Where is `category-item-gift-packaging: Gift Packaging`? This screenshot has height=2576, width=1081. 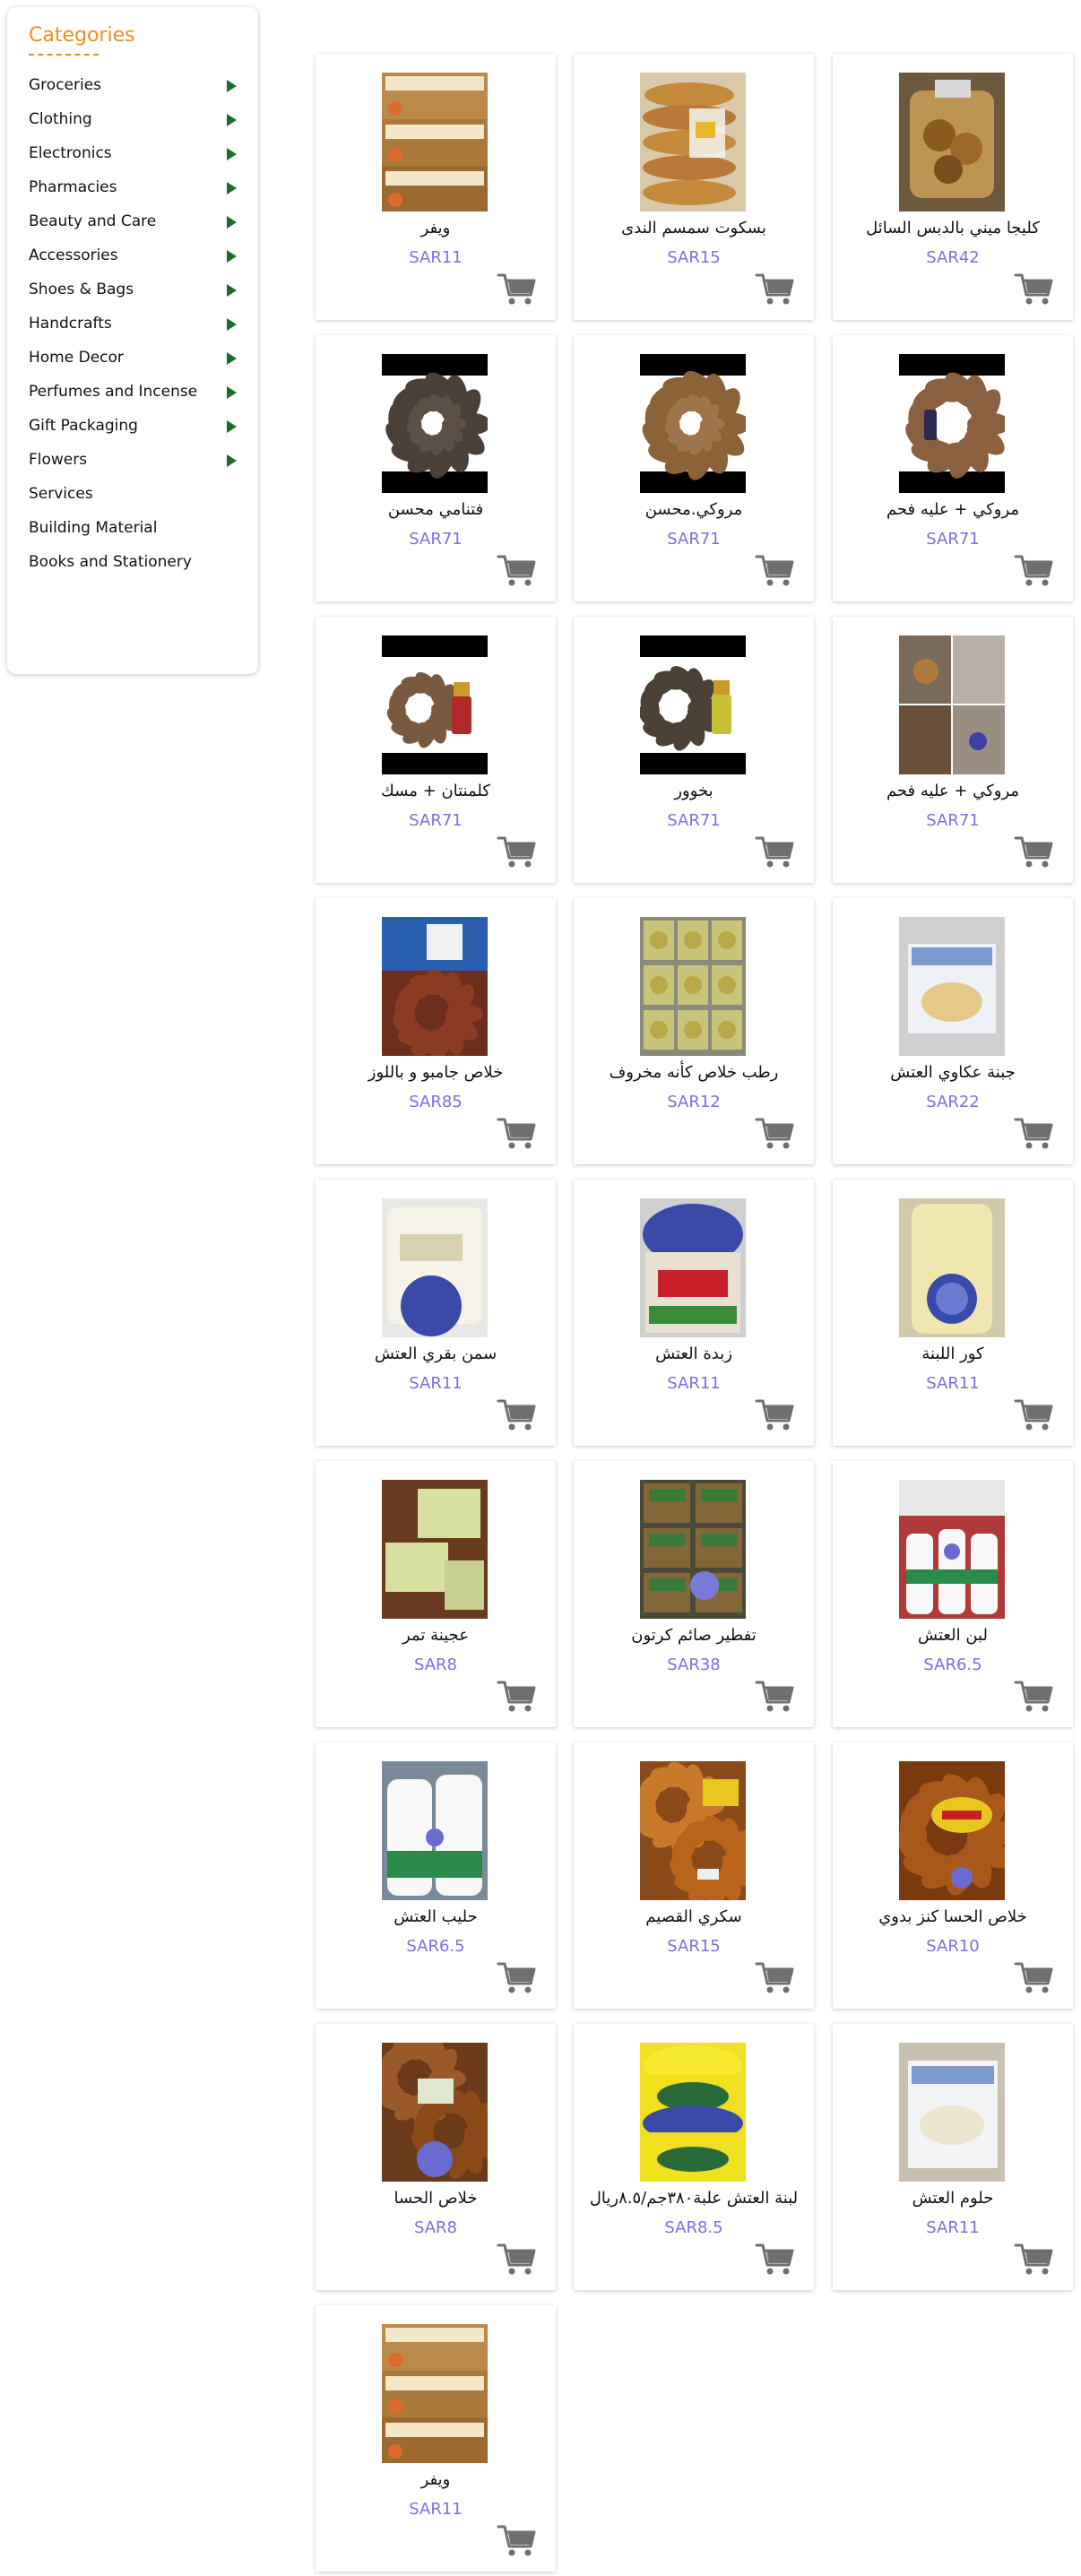
category-item-gift-packaging: Gift Packaging is located at coordinates (136, 426).